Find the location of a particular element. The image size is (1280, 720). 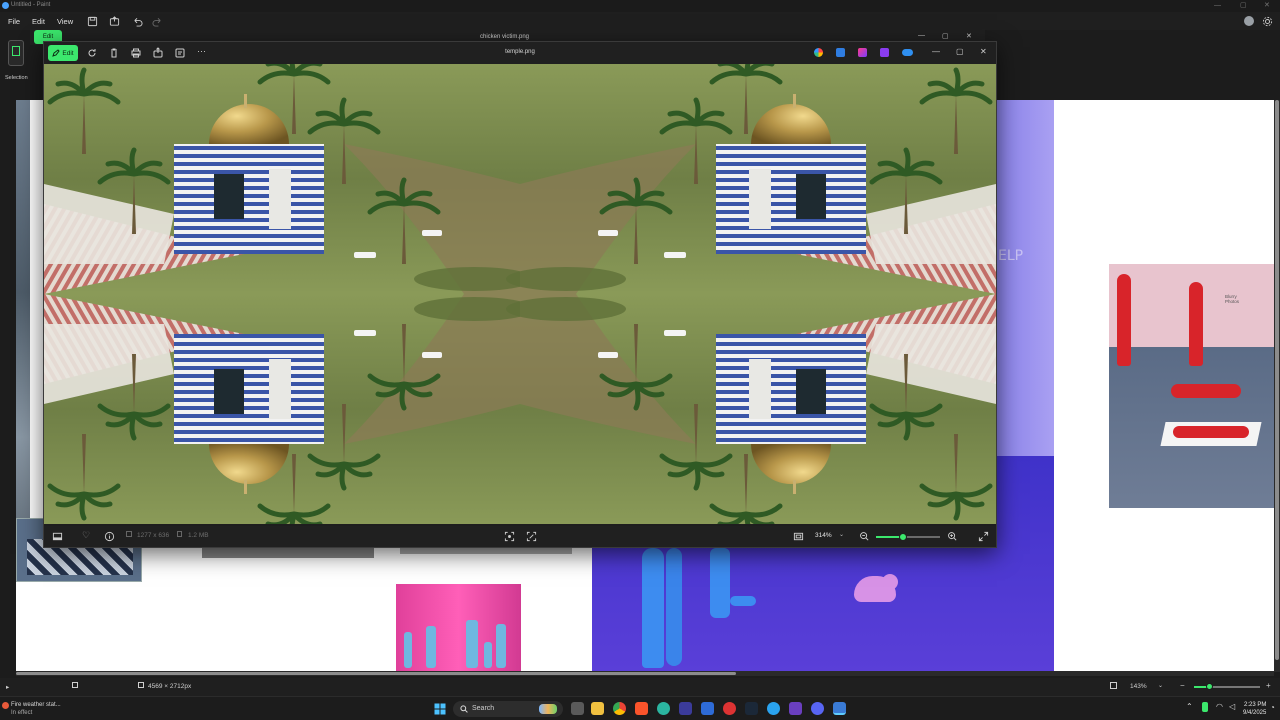

taskbar-search-box: Search is located at coordinates (508, 709).